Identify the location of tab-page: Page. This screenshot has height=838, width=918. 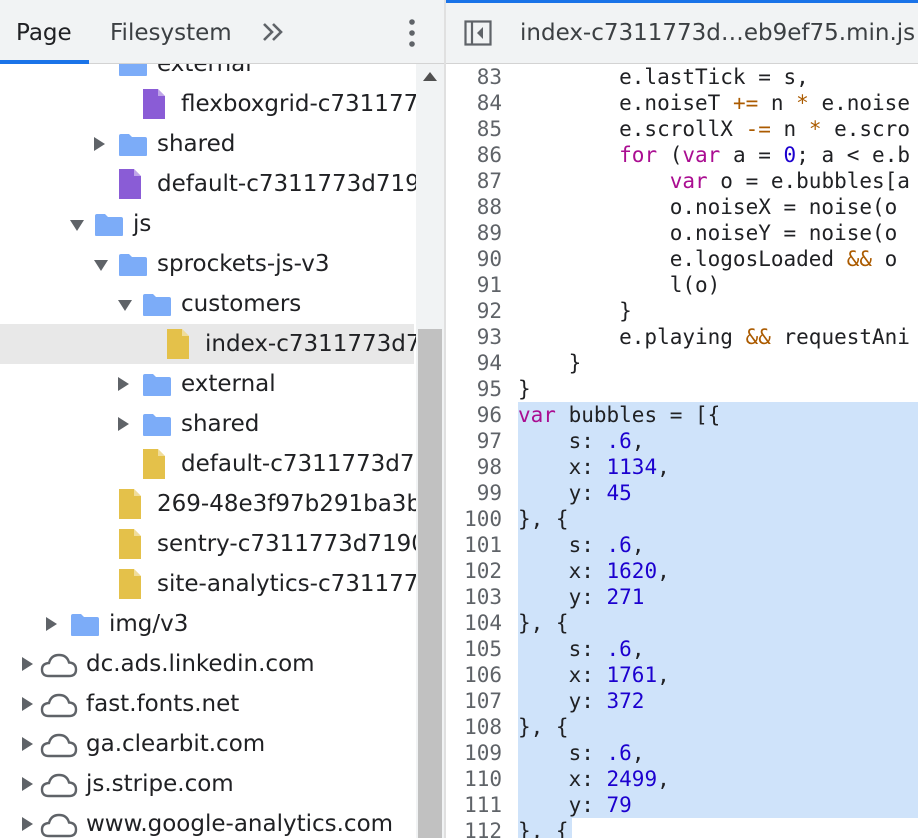
(44, 32).